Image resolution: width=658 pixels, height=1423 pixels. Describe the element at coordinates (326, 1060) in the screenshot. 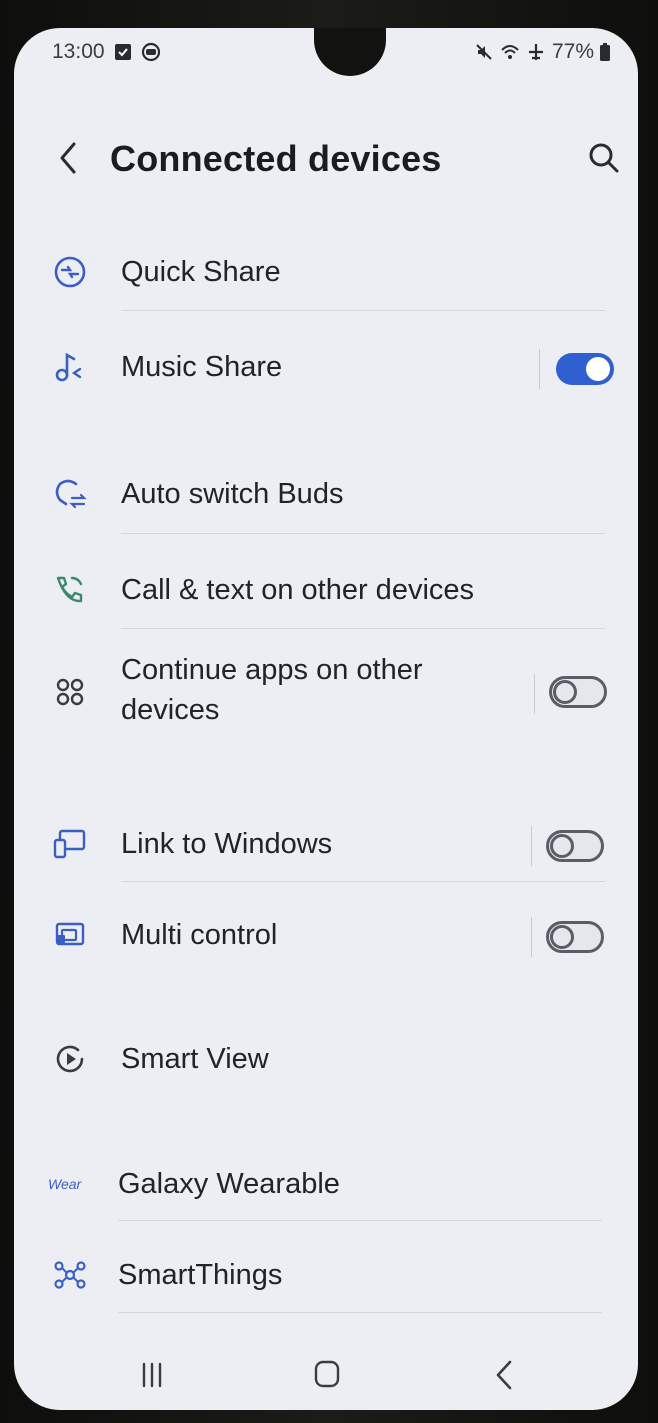

I see `smart-view-item: Smart View` at that location.